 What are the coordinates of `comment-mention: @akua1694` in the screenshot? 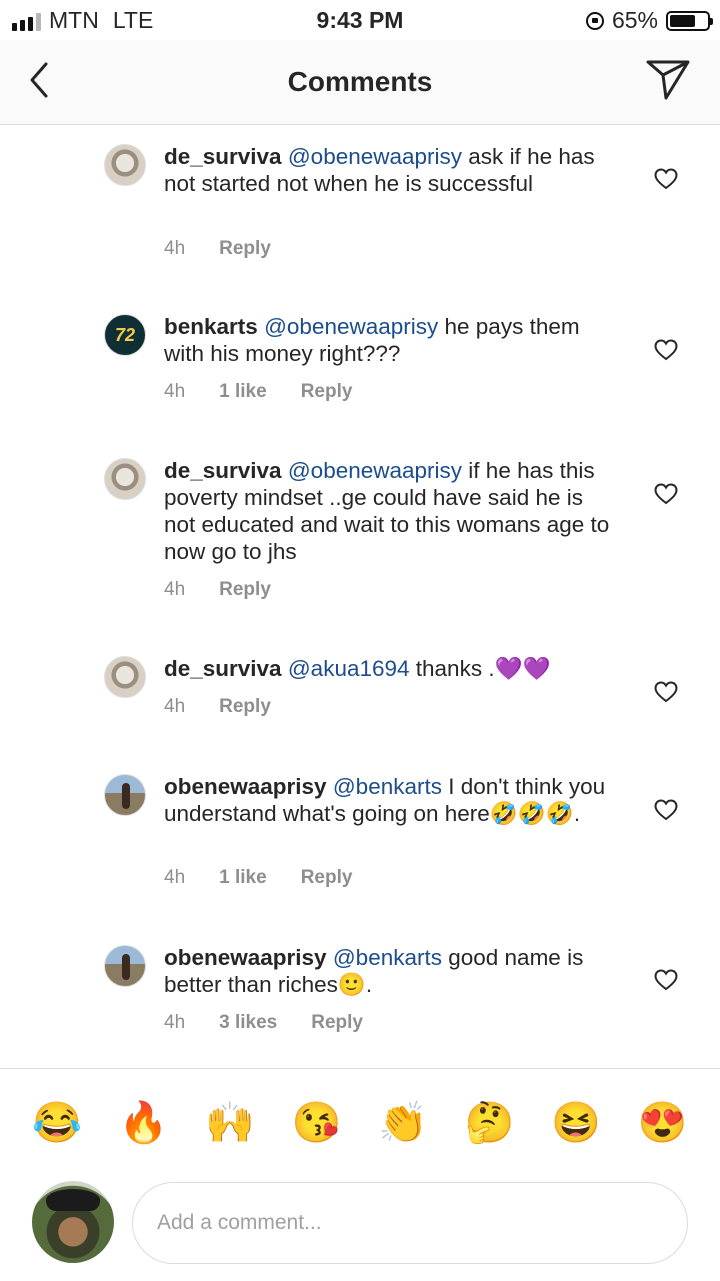 It's located at (349, 668).